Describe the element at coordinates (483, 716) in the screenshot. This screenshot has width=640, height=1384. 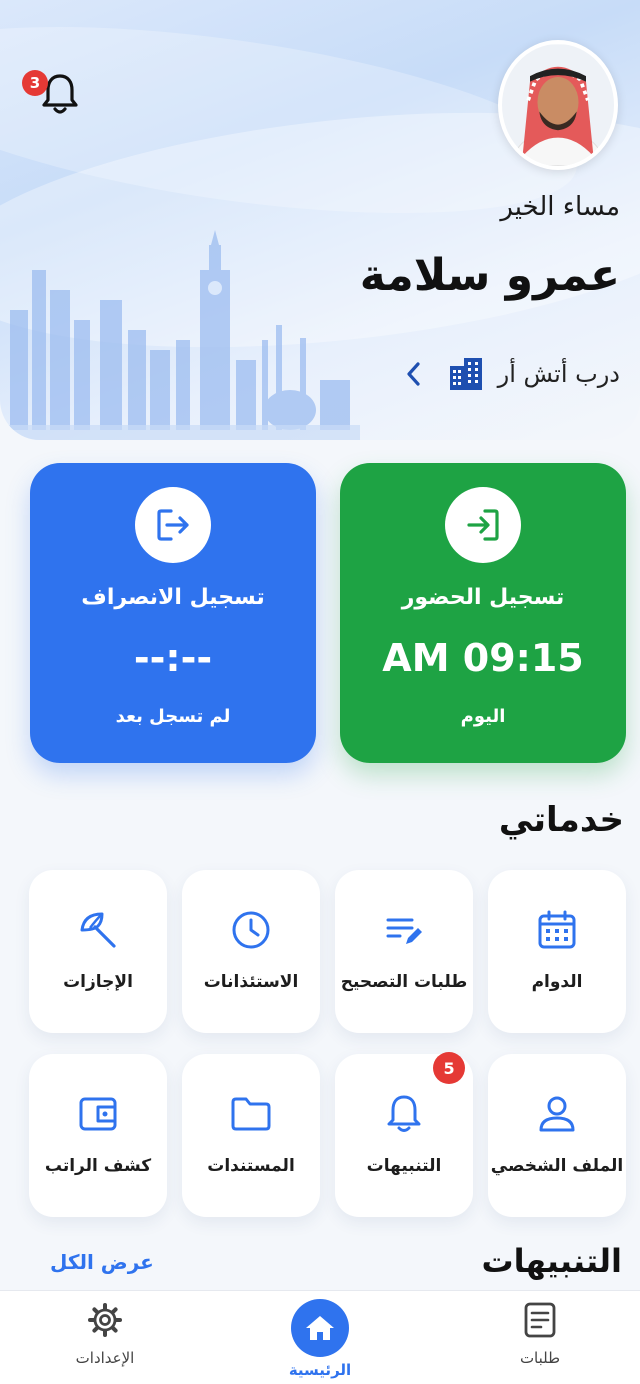
I see `check-in-status: اليوم` at that location.